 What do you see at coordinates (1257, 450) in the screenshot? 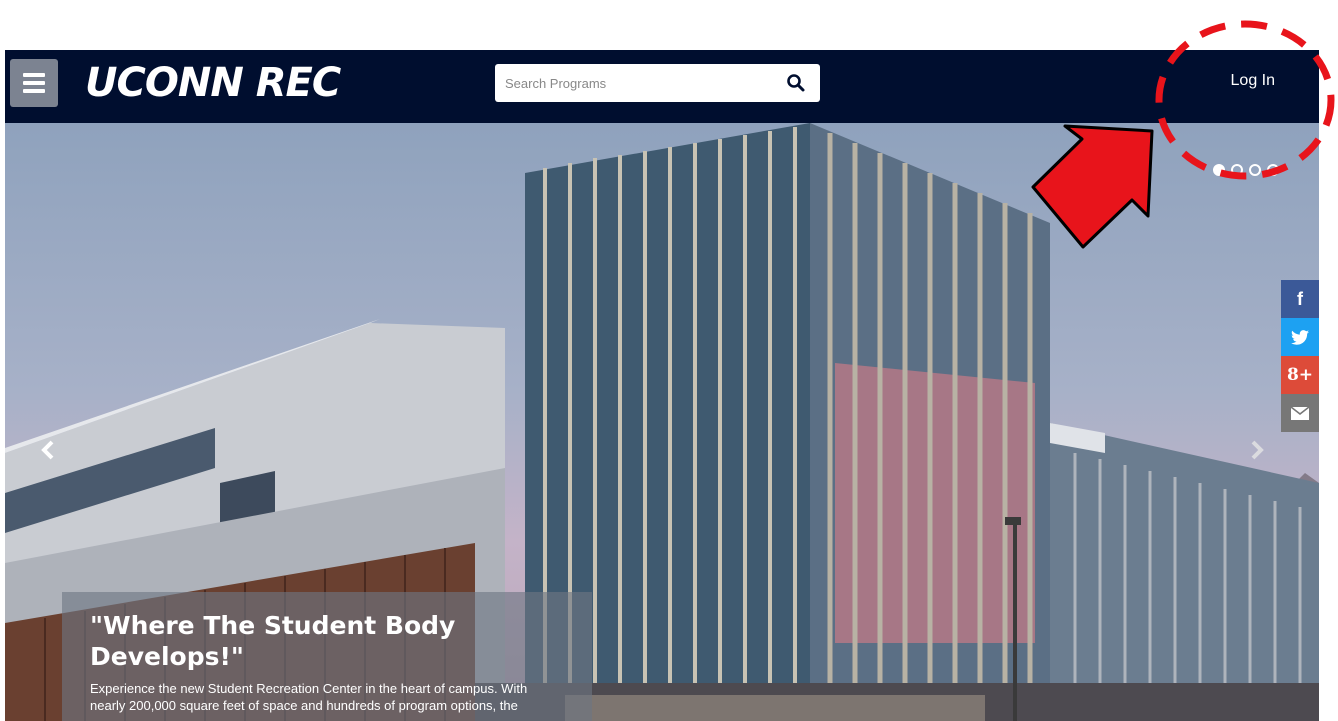
I see `carousel-next-arrow-icon` at bounding box center [1257, 450].